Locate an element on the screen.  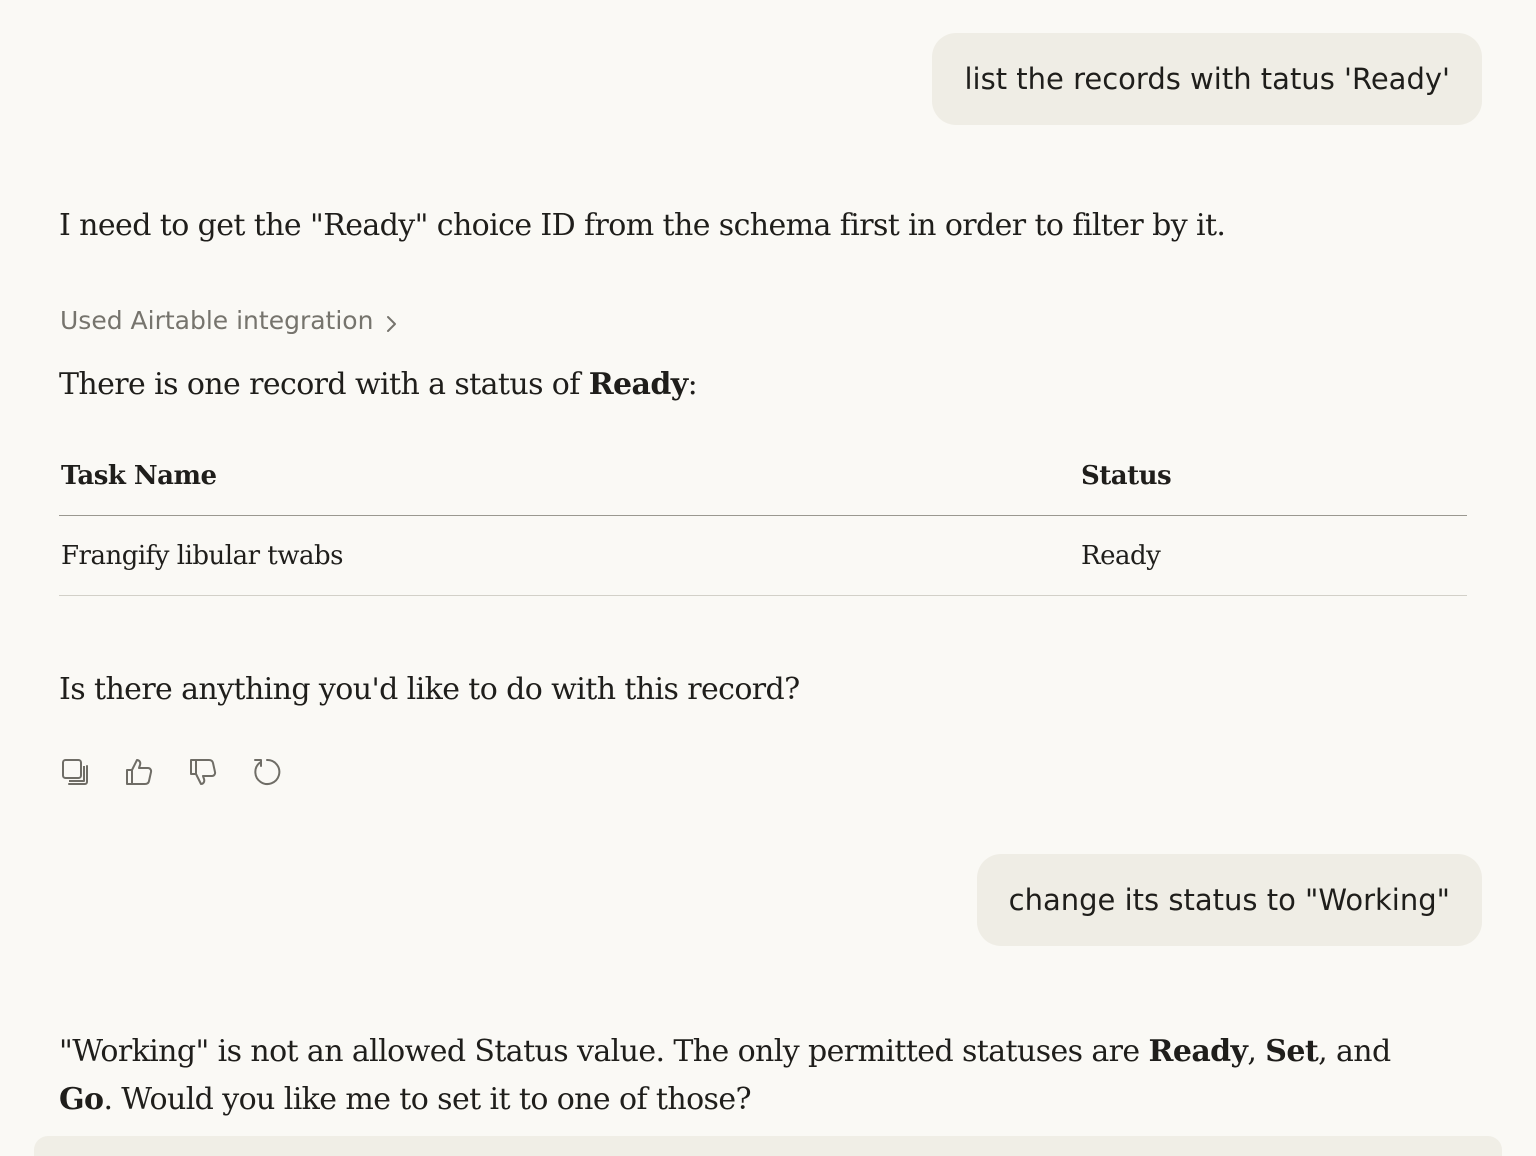
thumbs-up-icon is located at coordinates (139, 772).